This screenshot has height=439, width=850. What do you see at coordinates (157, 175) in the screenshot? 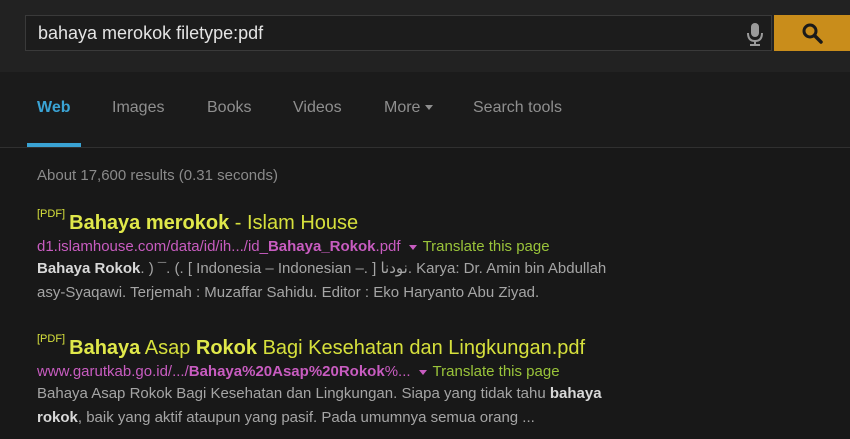
I see `result-stats: About 17,600 results (0.31 seconds)` at bounding box center [157, 175].